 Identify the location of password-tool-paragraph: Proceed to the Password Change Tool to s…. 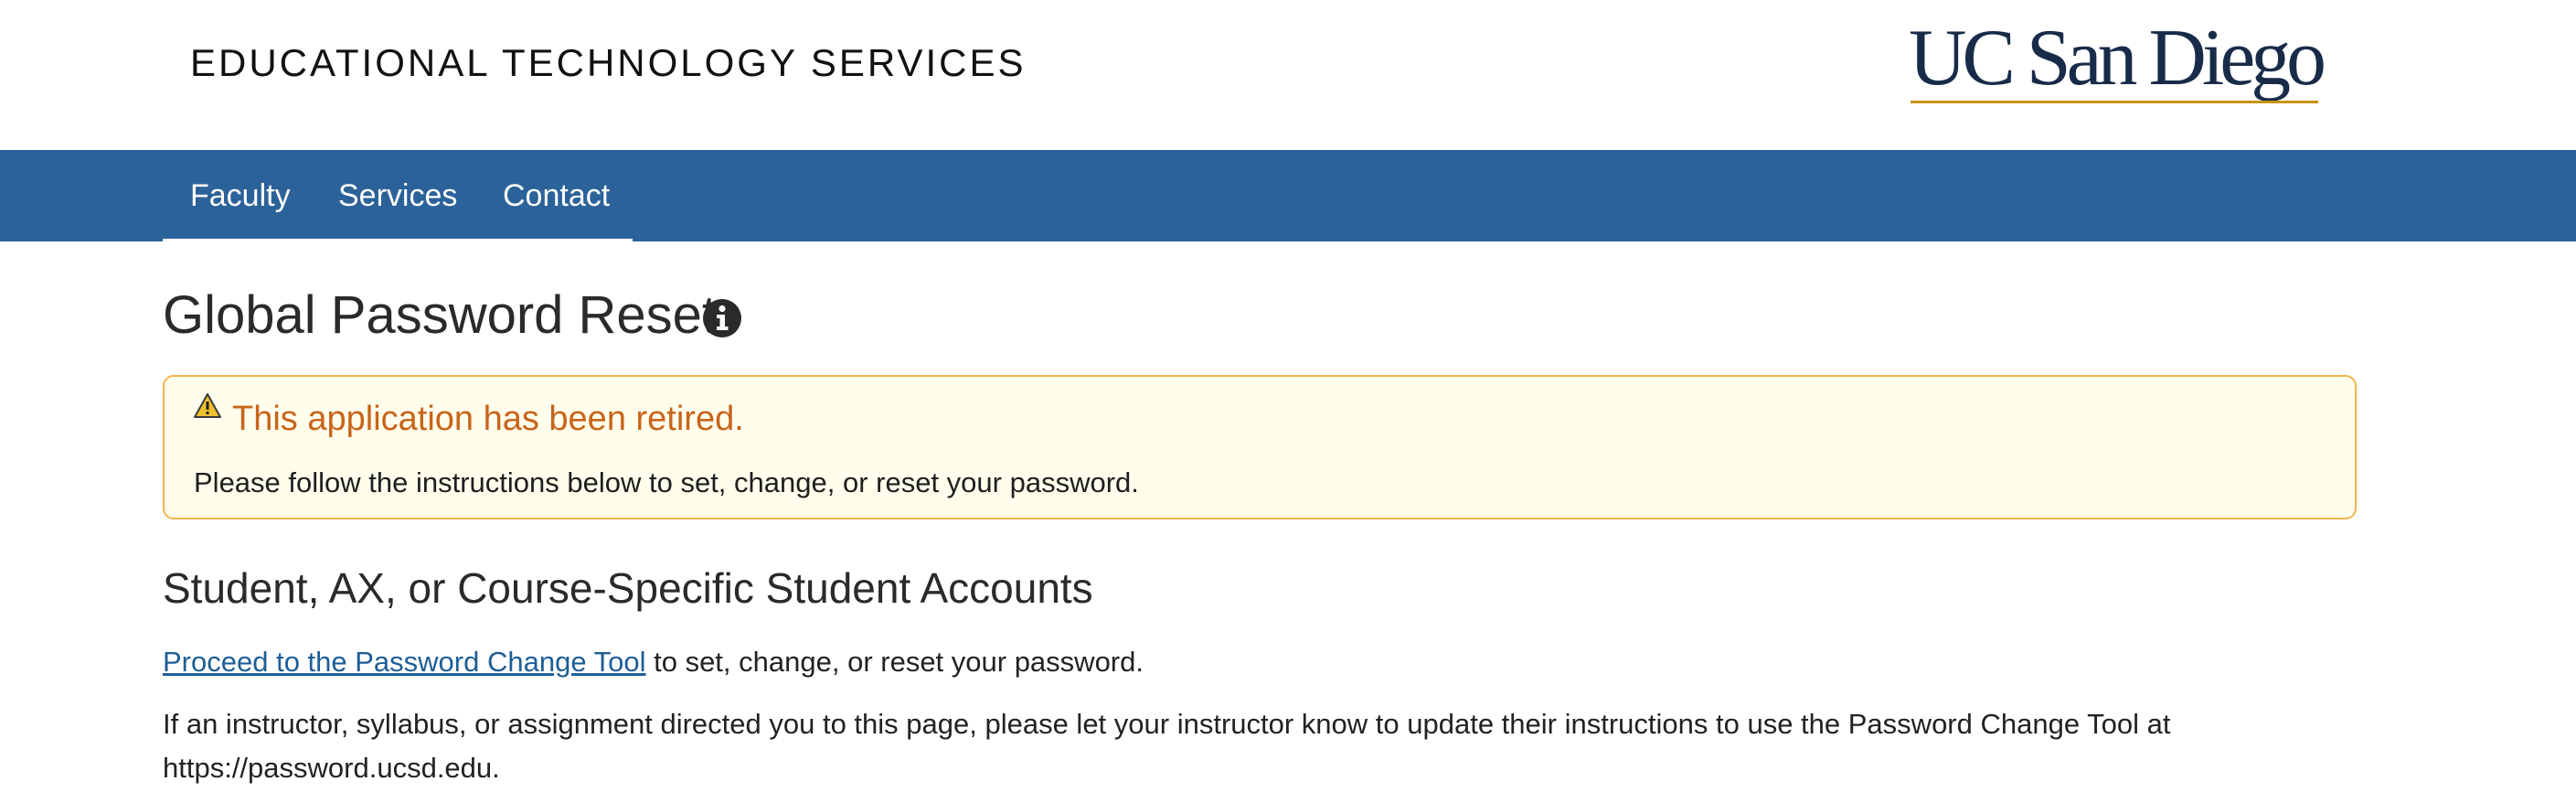
(653, 662).